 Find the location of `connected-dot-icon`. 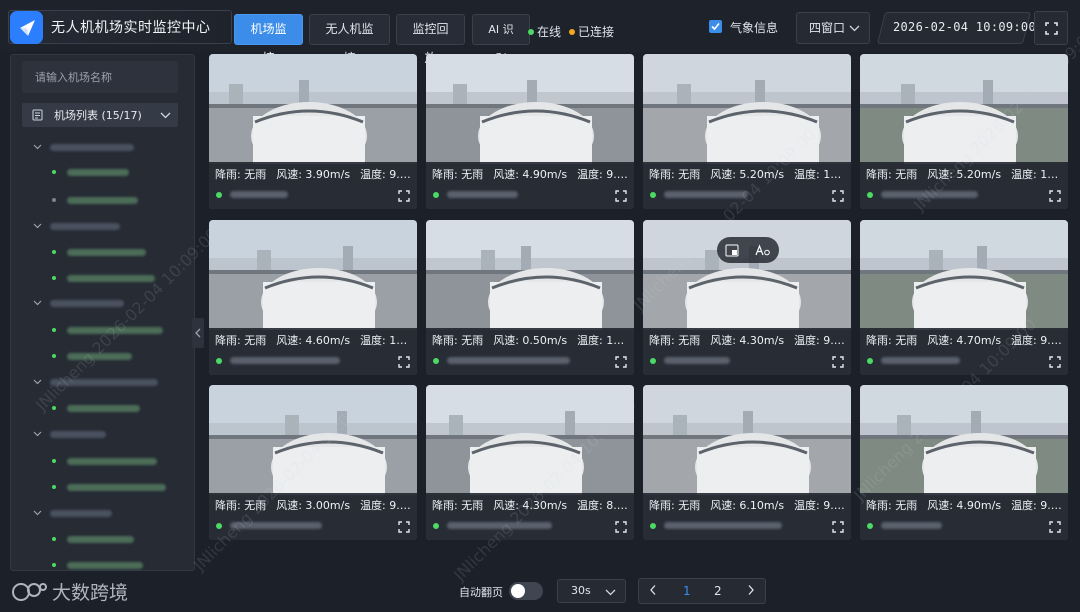

connected-dot-icon is located at coordinates (572, 31).